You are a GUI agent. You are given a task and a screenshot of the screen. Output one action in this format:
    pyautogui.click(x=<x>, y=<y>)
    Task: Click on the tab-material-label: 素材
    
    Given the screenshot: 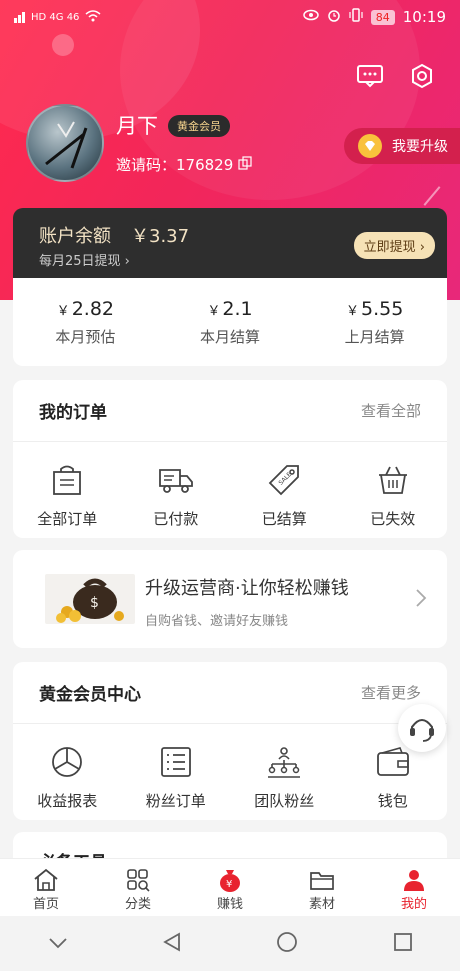 What is the action you would take?
    pyautogui.click(x=321, y=904)
    